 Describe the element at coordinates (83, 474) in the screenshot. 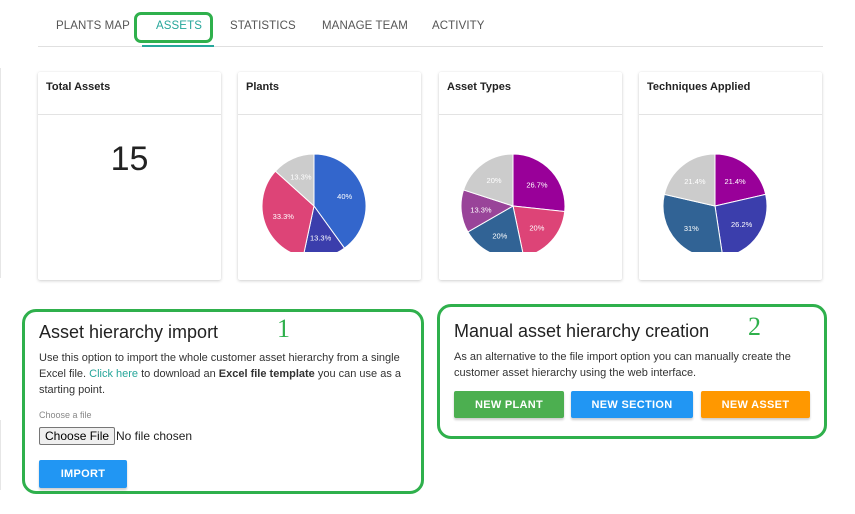

I see `import-button: IMPORT` at that location.